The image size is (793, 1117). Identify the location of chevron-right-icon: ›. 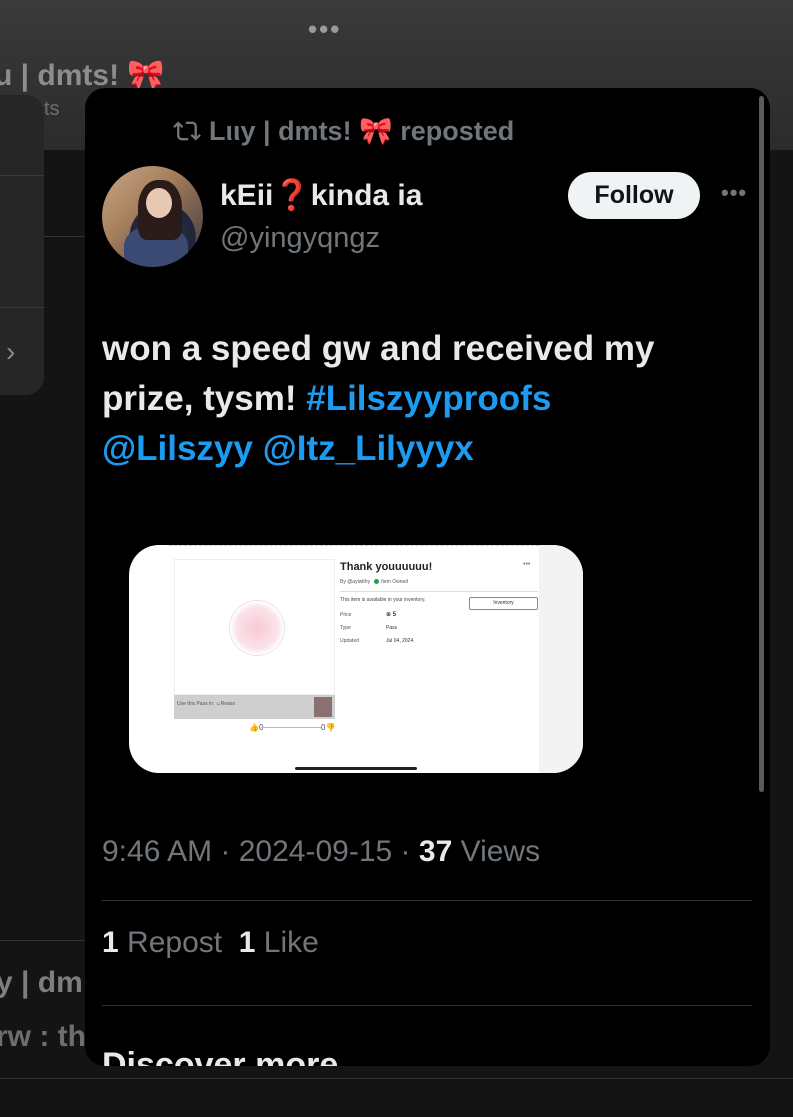
(11, 351).